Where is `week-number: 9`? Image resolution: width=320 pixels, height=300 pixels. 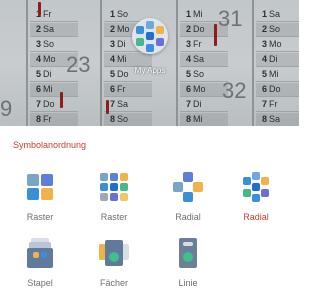 week-number: 9 is located at coordinates (6, 108).